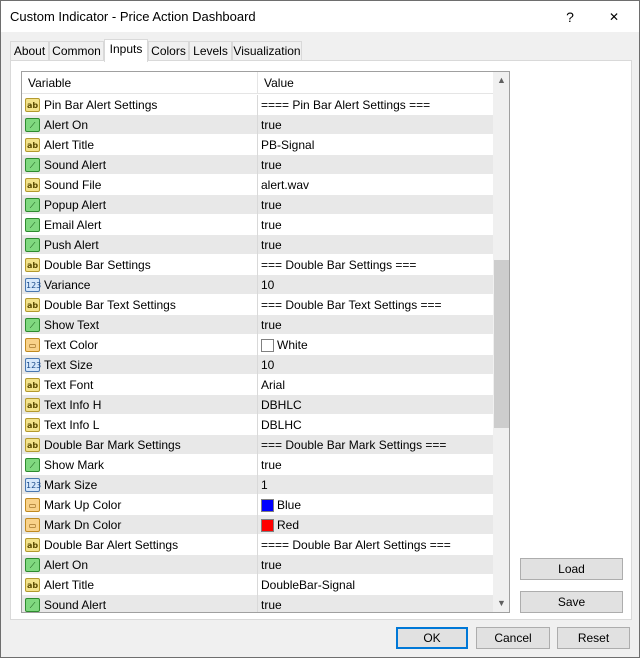 This screenshot has width=640, height=658. What do you see at coordinates (376, 145) in the screenshot?
I see `value-cell: PB-Signal` at bounding box center [376, 145].